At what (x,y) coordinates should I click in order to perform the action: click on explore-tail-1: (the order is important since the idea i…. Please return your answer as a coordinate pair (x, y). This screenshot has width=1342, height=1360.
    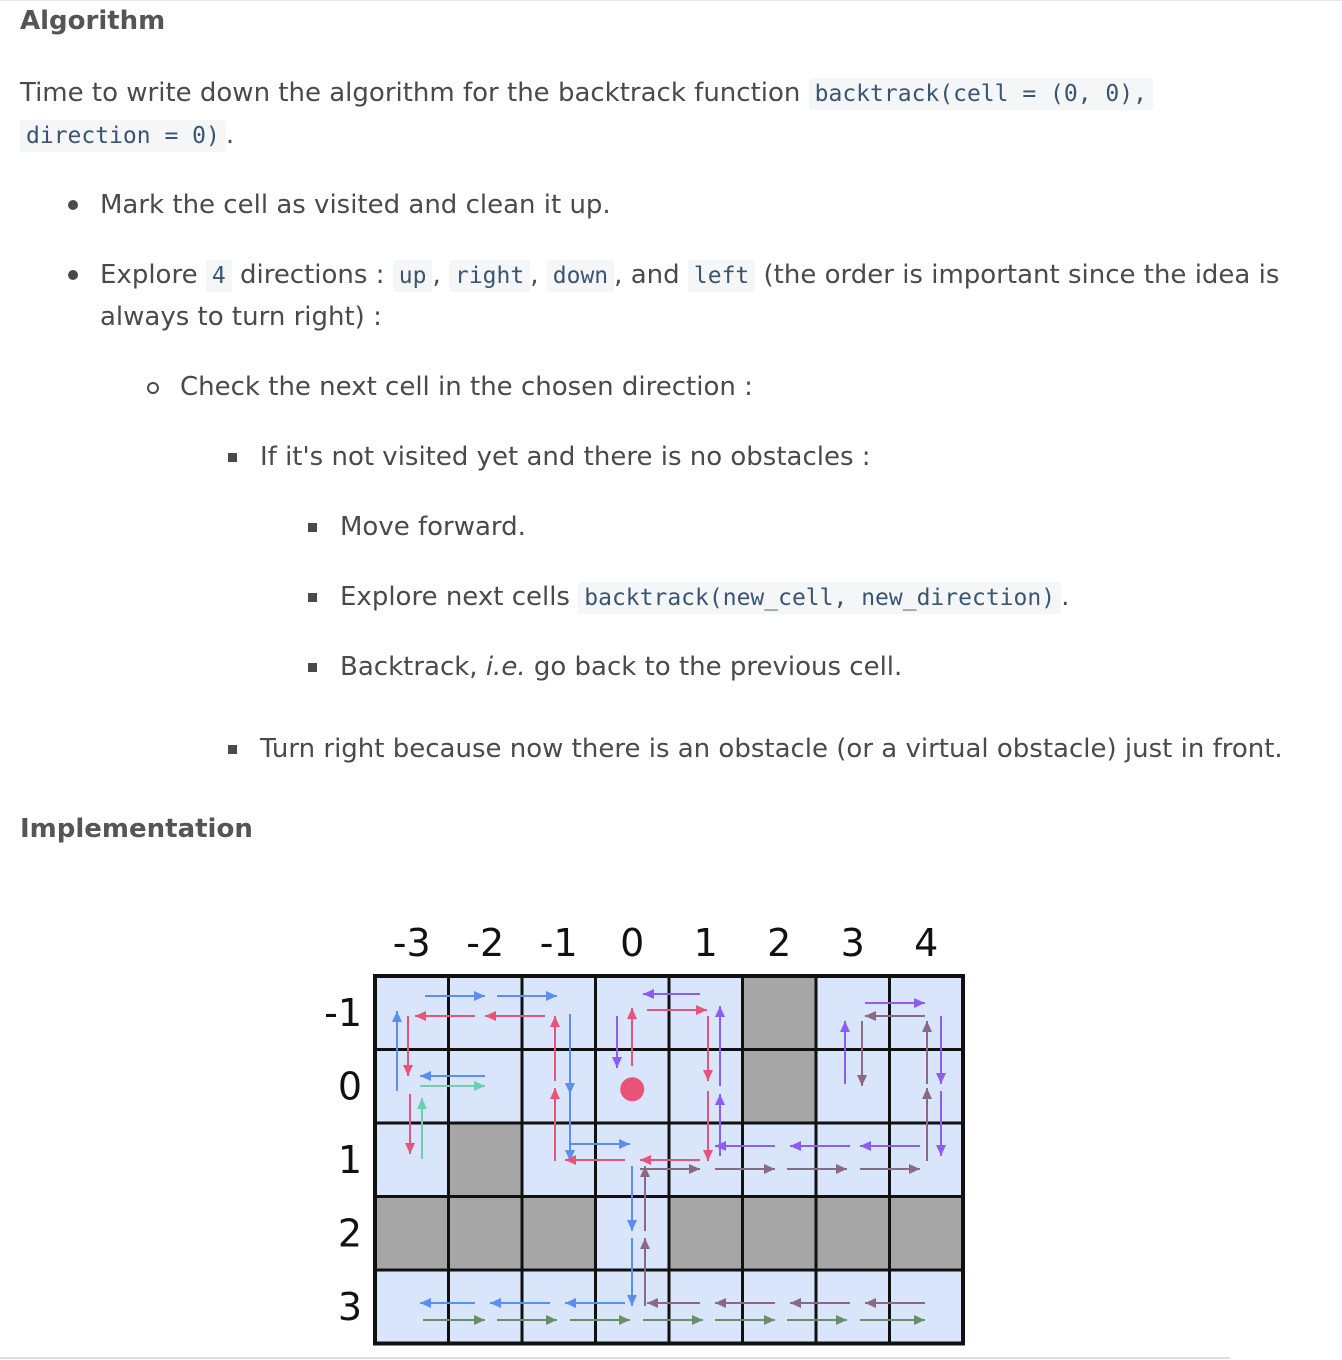
    Looking at the image, I should click on (1021, 275).